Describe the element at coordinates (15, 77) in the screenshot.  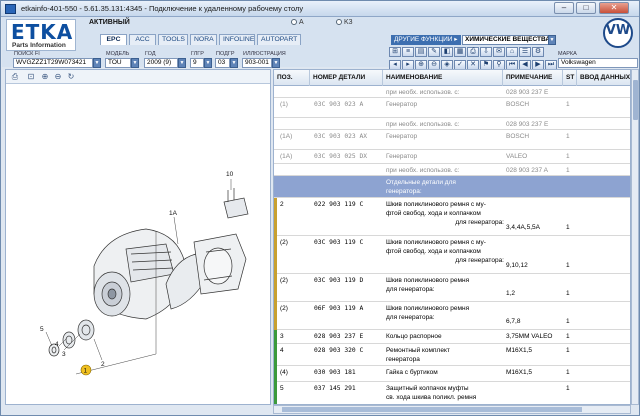
I see `print-icon: ⎙` at that location.